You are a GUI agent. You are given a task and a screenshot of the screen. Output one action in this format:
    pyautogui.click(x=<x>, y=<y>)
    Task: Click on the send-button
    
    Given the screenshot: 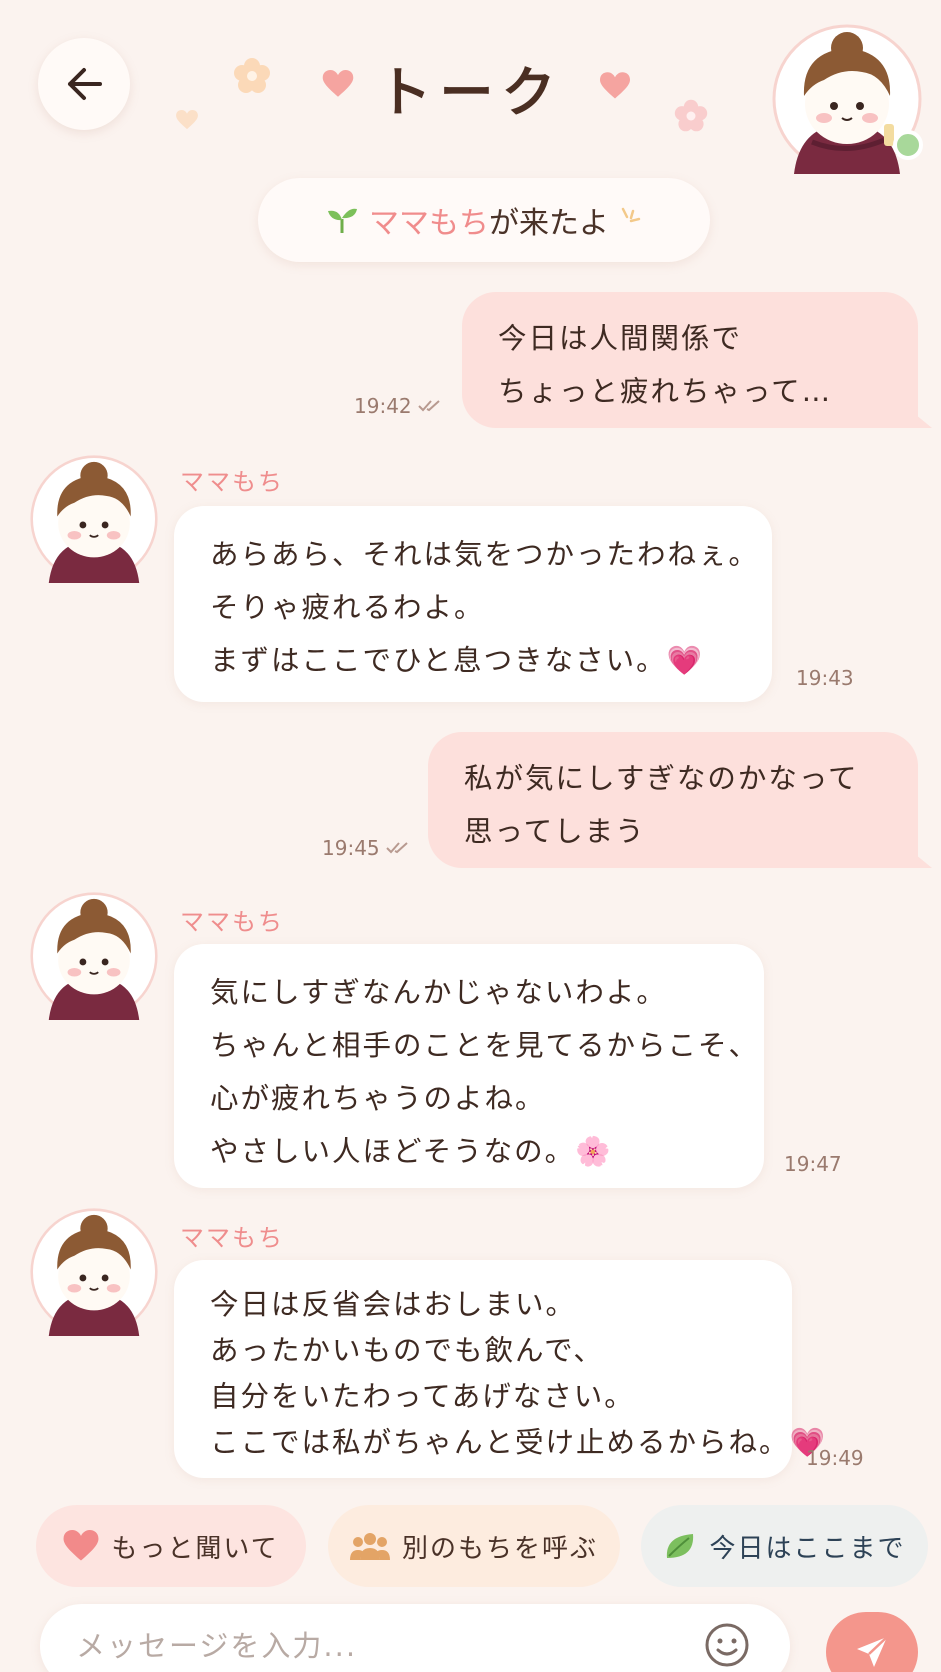 What is the action you would take?
    pyautogui.click(x=872, y=1642)
    